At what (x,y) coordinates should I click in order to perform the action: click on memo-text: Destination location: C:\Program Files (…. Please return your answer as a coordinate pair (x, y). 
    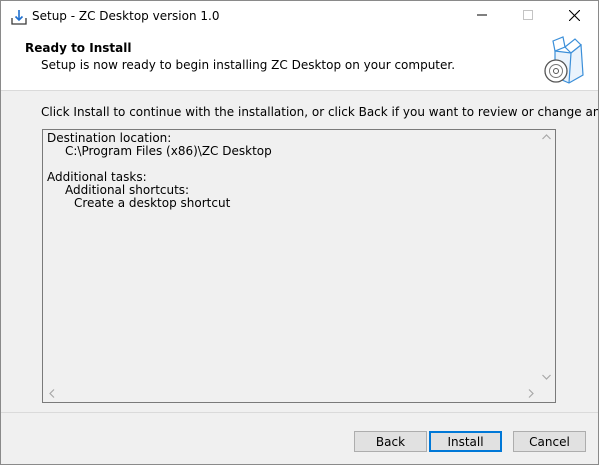
    Looking at the image, I should click on (159, 171).